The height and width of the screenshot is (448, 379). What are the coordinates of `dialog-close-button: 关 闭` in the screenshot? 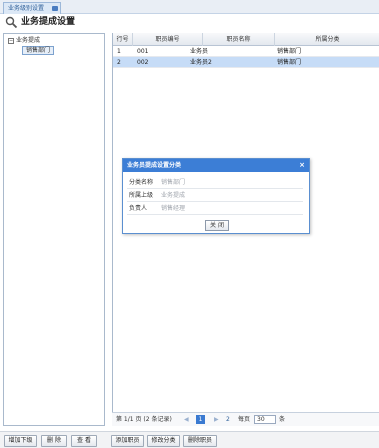 It's located at (217, 225).